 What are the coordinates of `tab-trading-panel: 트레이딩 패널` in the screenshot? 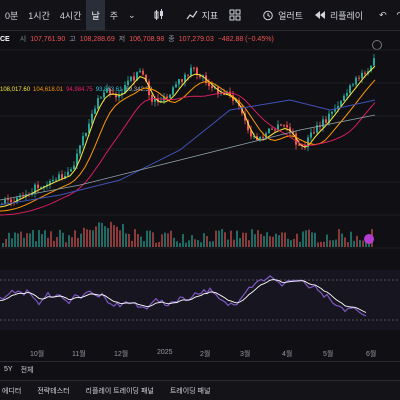 It's located at (190, 391).